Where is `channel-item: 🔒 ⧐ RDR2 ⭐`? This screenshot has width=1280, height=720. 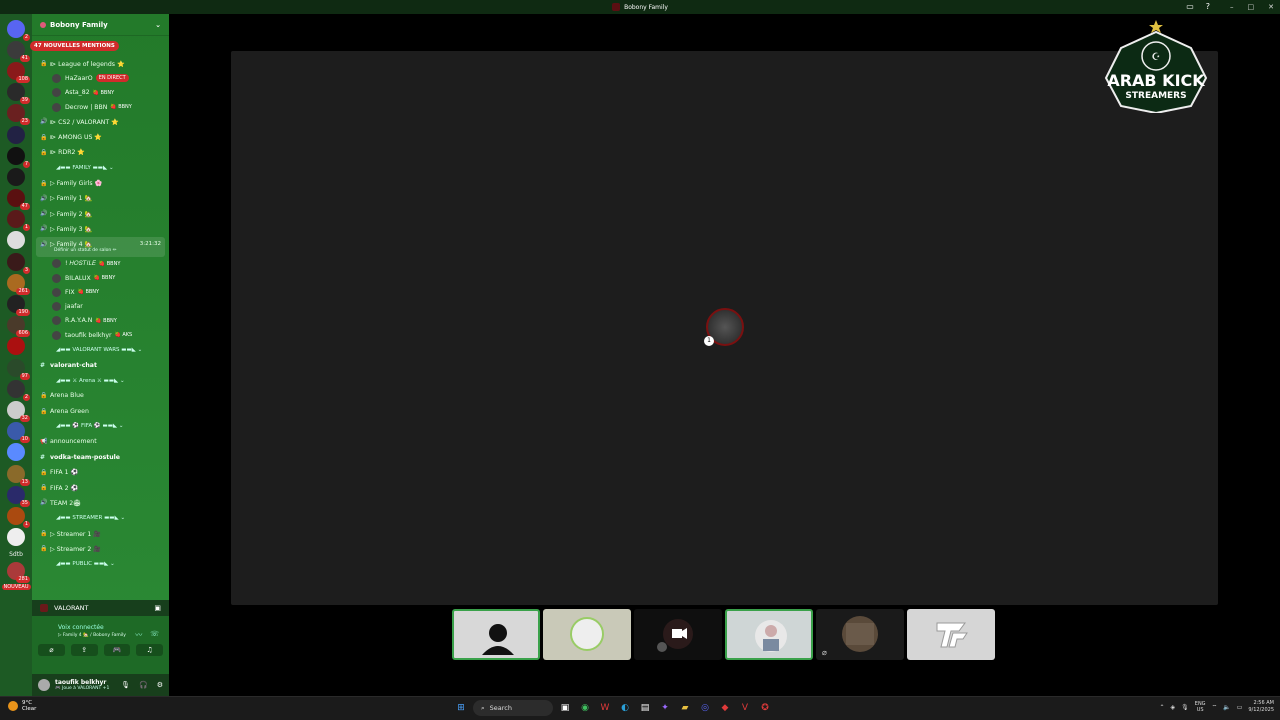
channel-item: 🔒 ⧐ RDR2 ⭐ is located at coordinates (100, 152).